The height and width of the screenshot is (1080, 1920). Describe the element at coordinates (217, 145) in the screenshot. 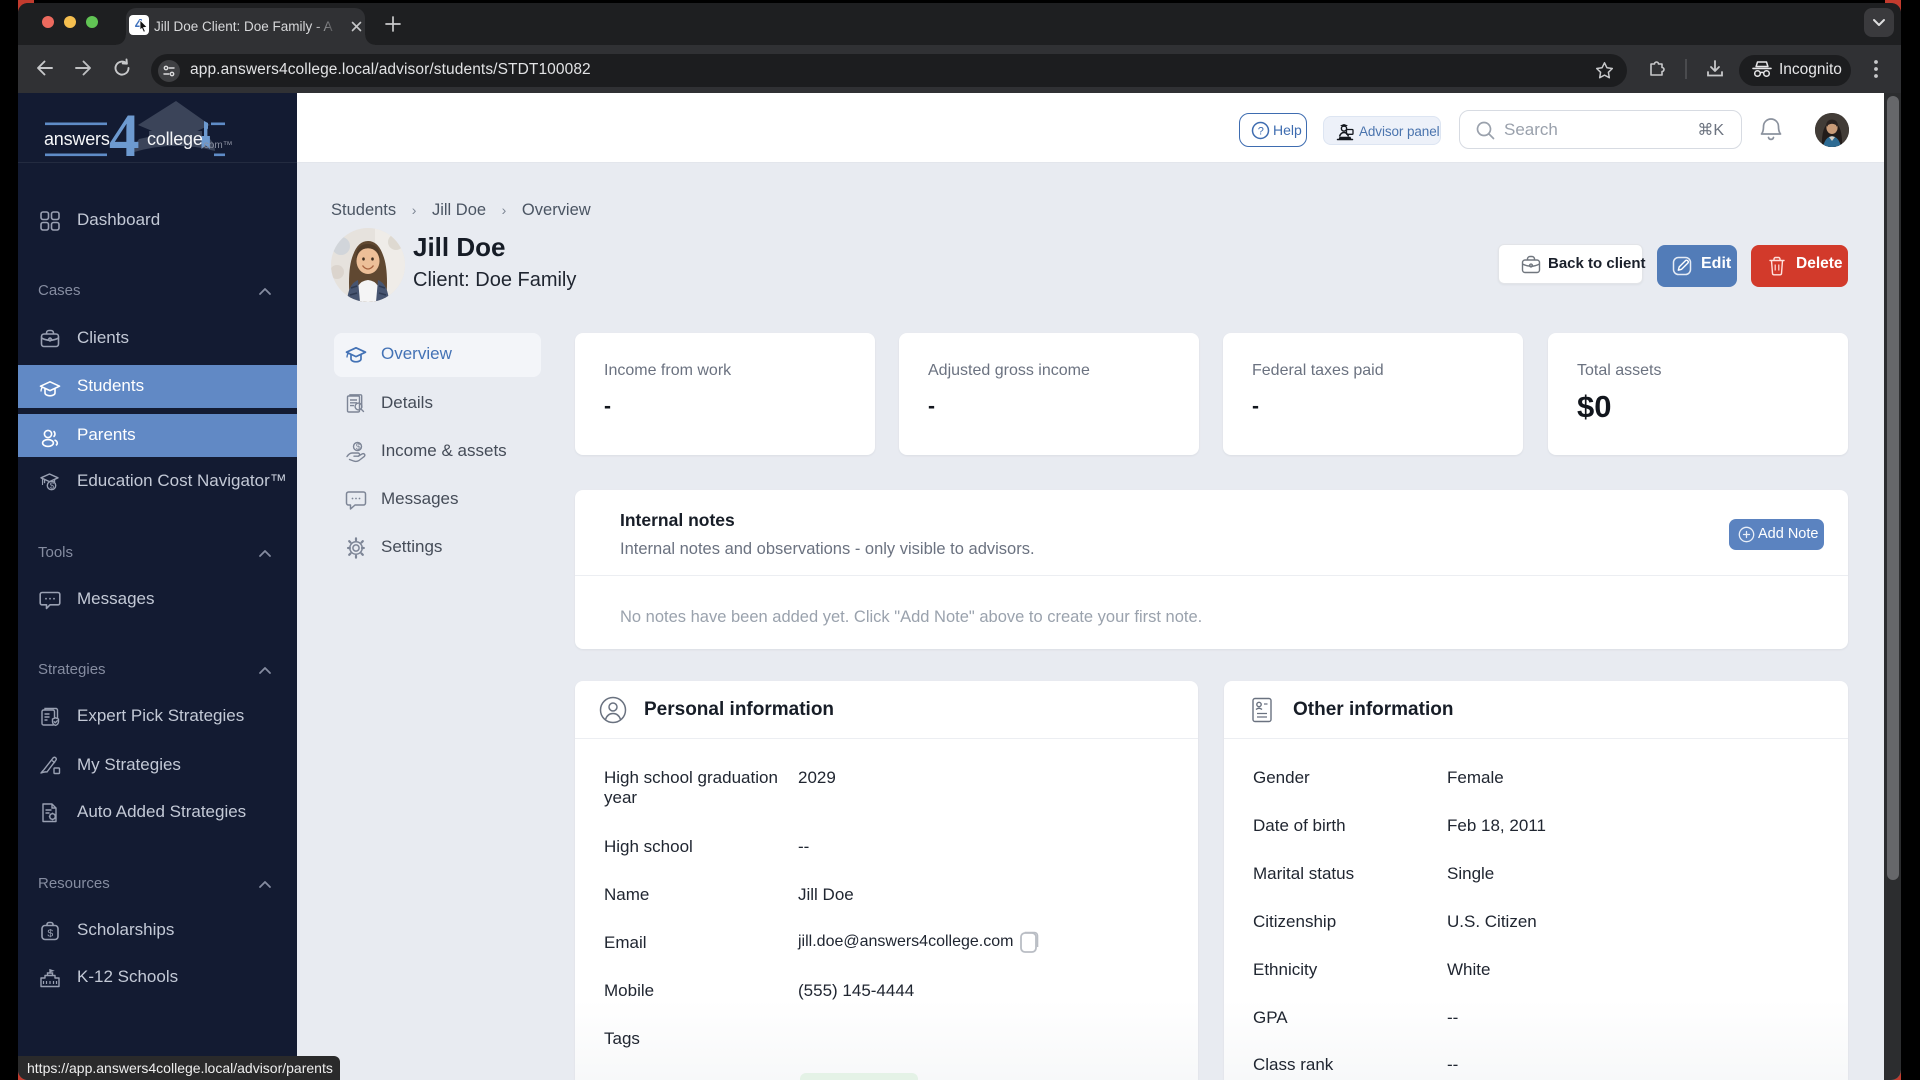

I see `svg-text: .com™` at that location.